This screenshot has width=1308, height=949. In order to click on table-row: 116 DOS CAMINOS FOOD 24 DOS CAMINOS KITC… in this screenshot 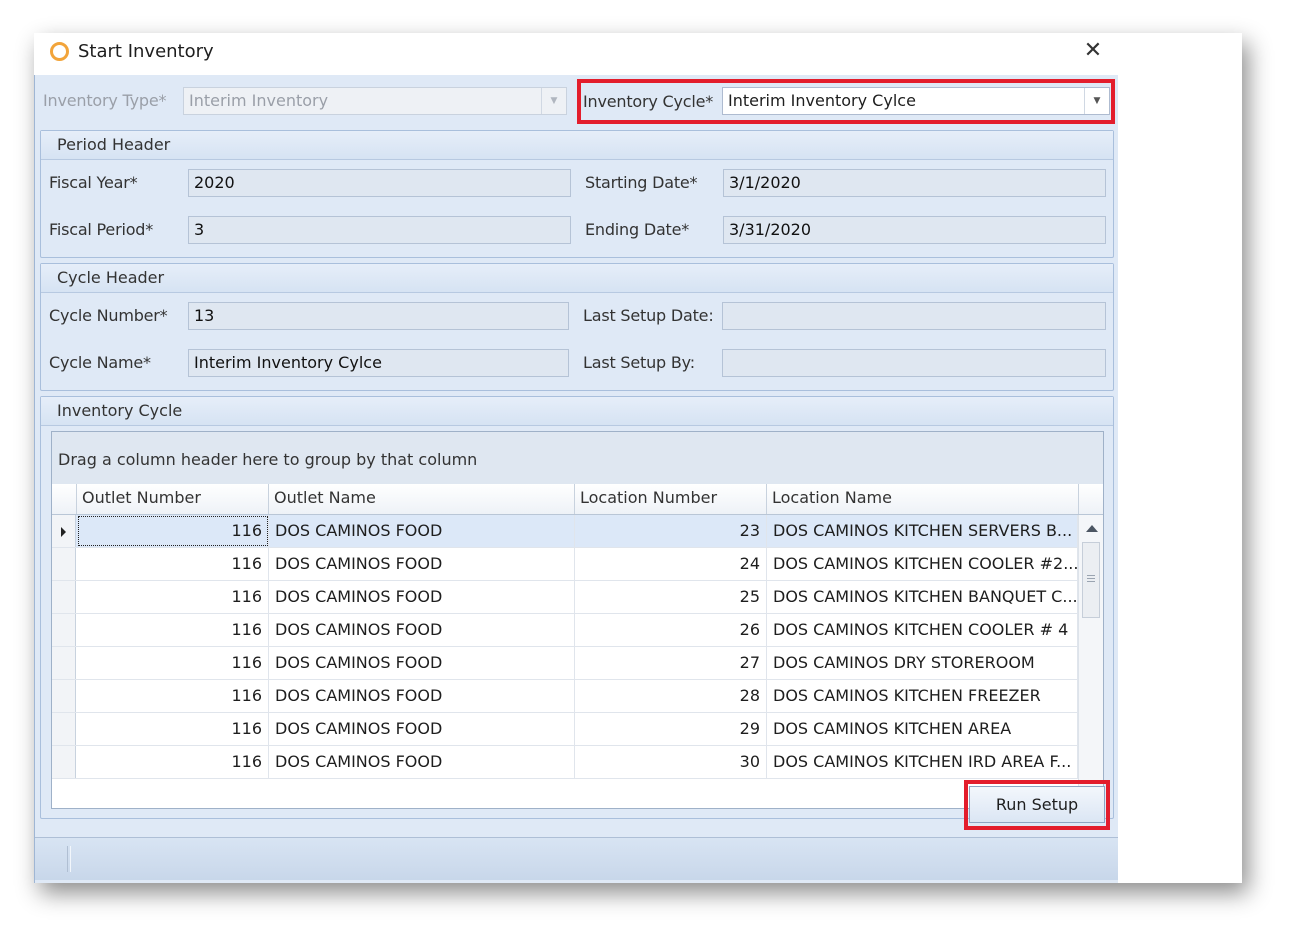, I will do `click(565, 564)`.